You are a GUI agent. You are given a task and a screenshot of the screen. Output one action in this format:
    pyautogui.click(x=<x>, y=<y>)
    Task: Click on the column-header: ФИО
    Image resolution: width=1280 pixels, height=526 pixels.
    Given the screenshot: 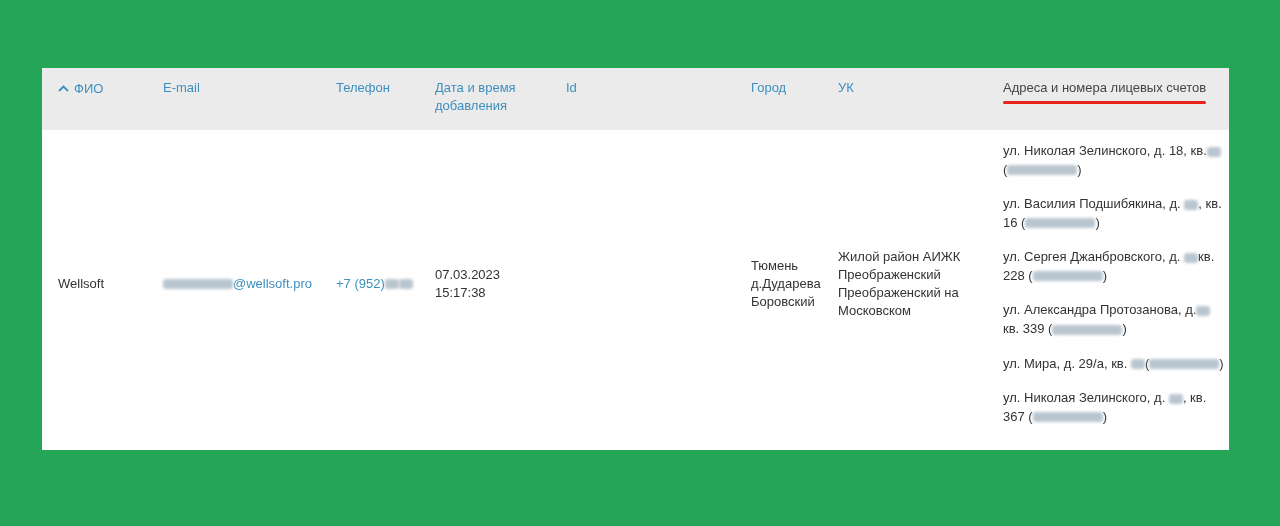 What is the action you would take?
    pyautogui.click(x=81, y=88)
    